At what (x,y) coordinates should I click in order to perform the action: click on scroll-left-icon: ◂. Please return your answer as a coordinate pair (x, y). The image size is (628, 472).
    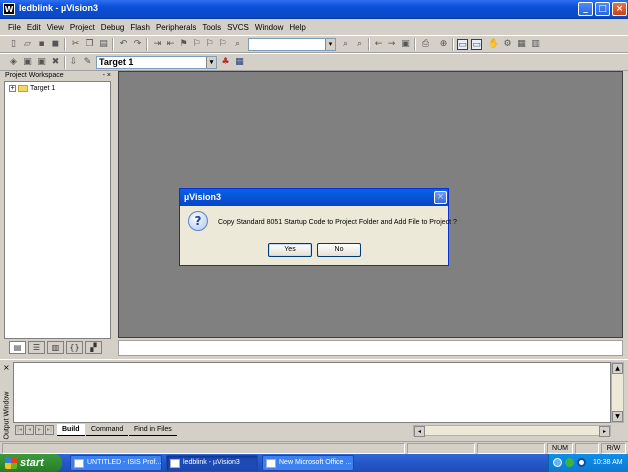
    Looking at the image, I should click on (419, 431).